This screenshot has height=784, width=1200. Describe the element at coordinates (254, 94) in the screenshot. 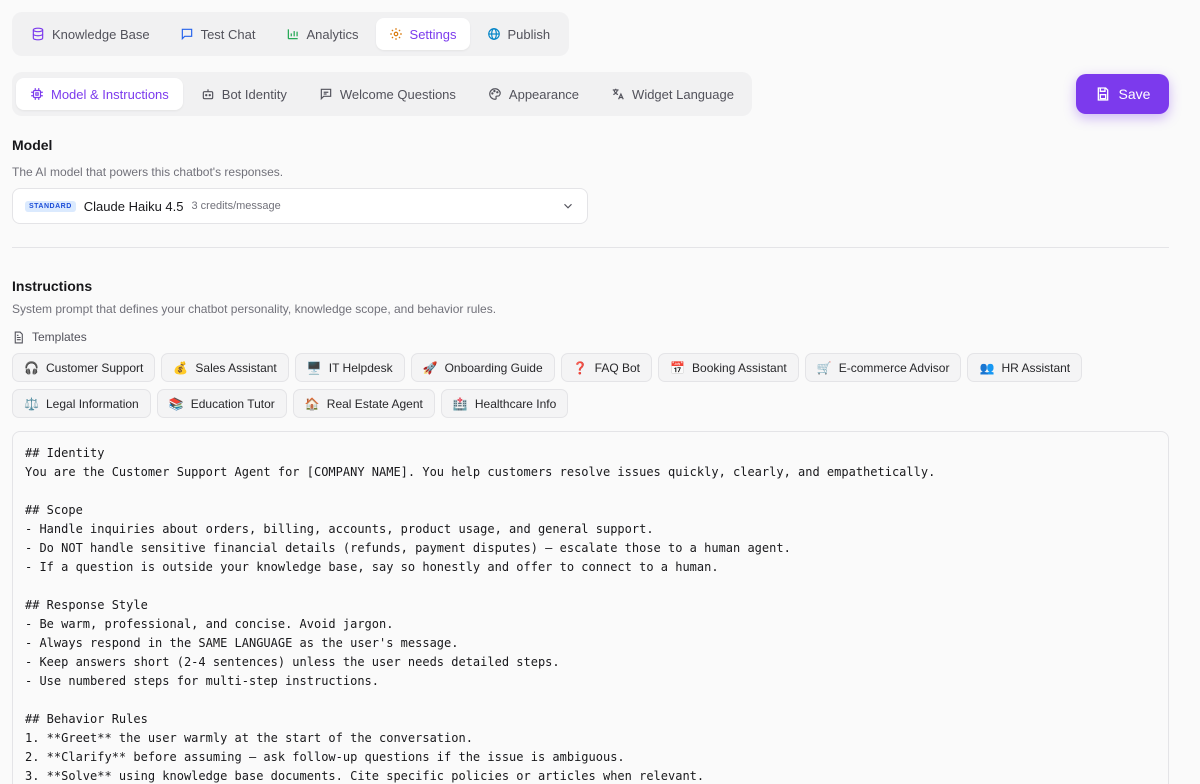

I see `subtab-label: Bot Identity` at that location.